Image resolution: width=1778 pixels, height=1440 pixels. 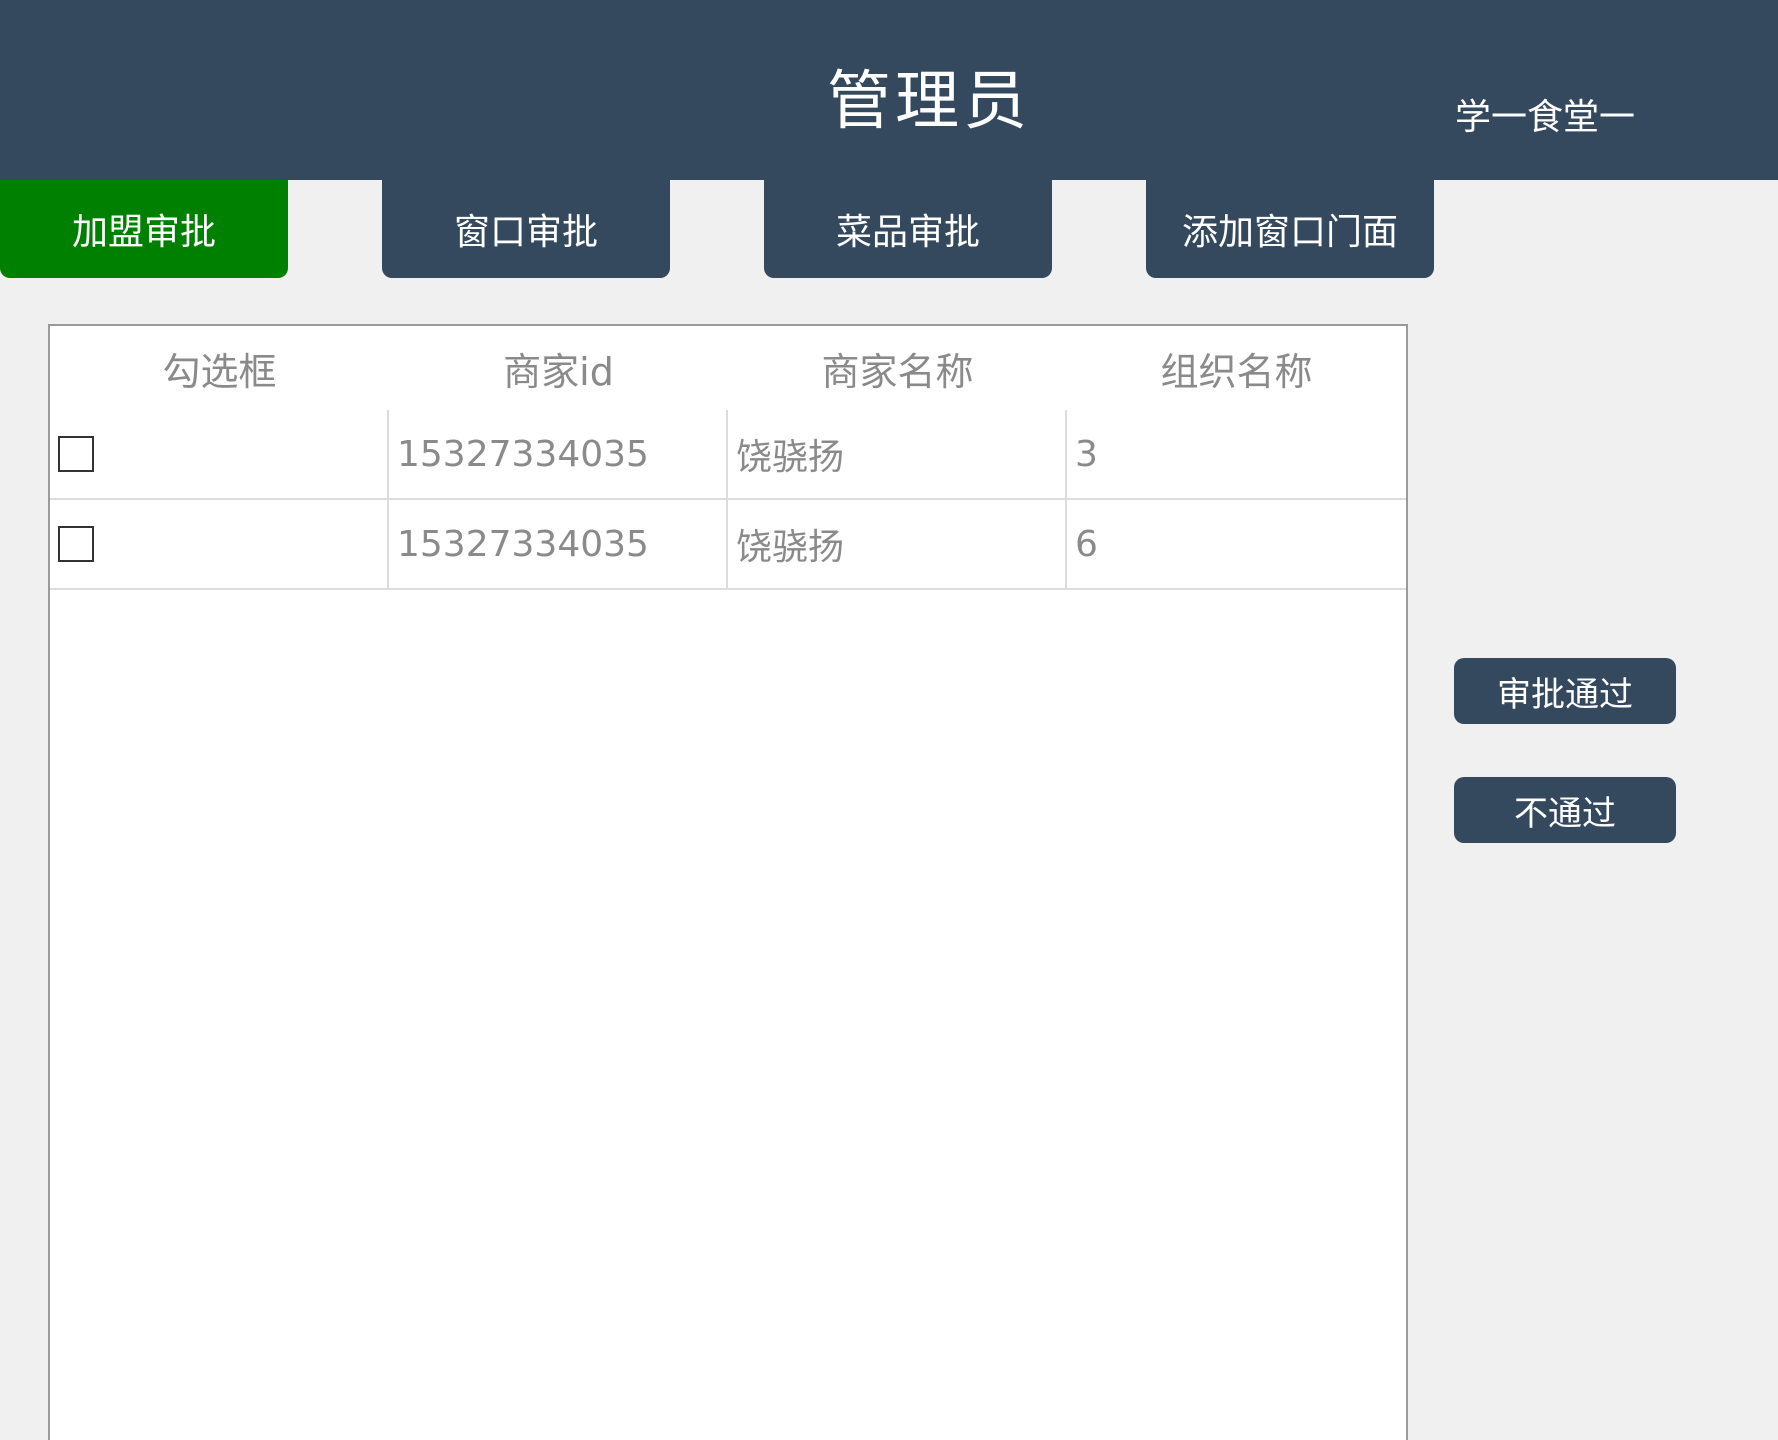 I want to click on org-name-cell: 3, so click(x=1086, y=454).